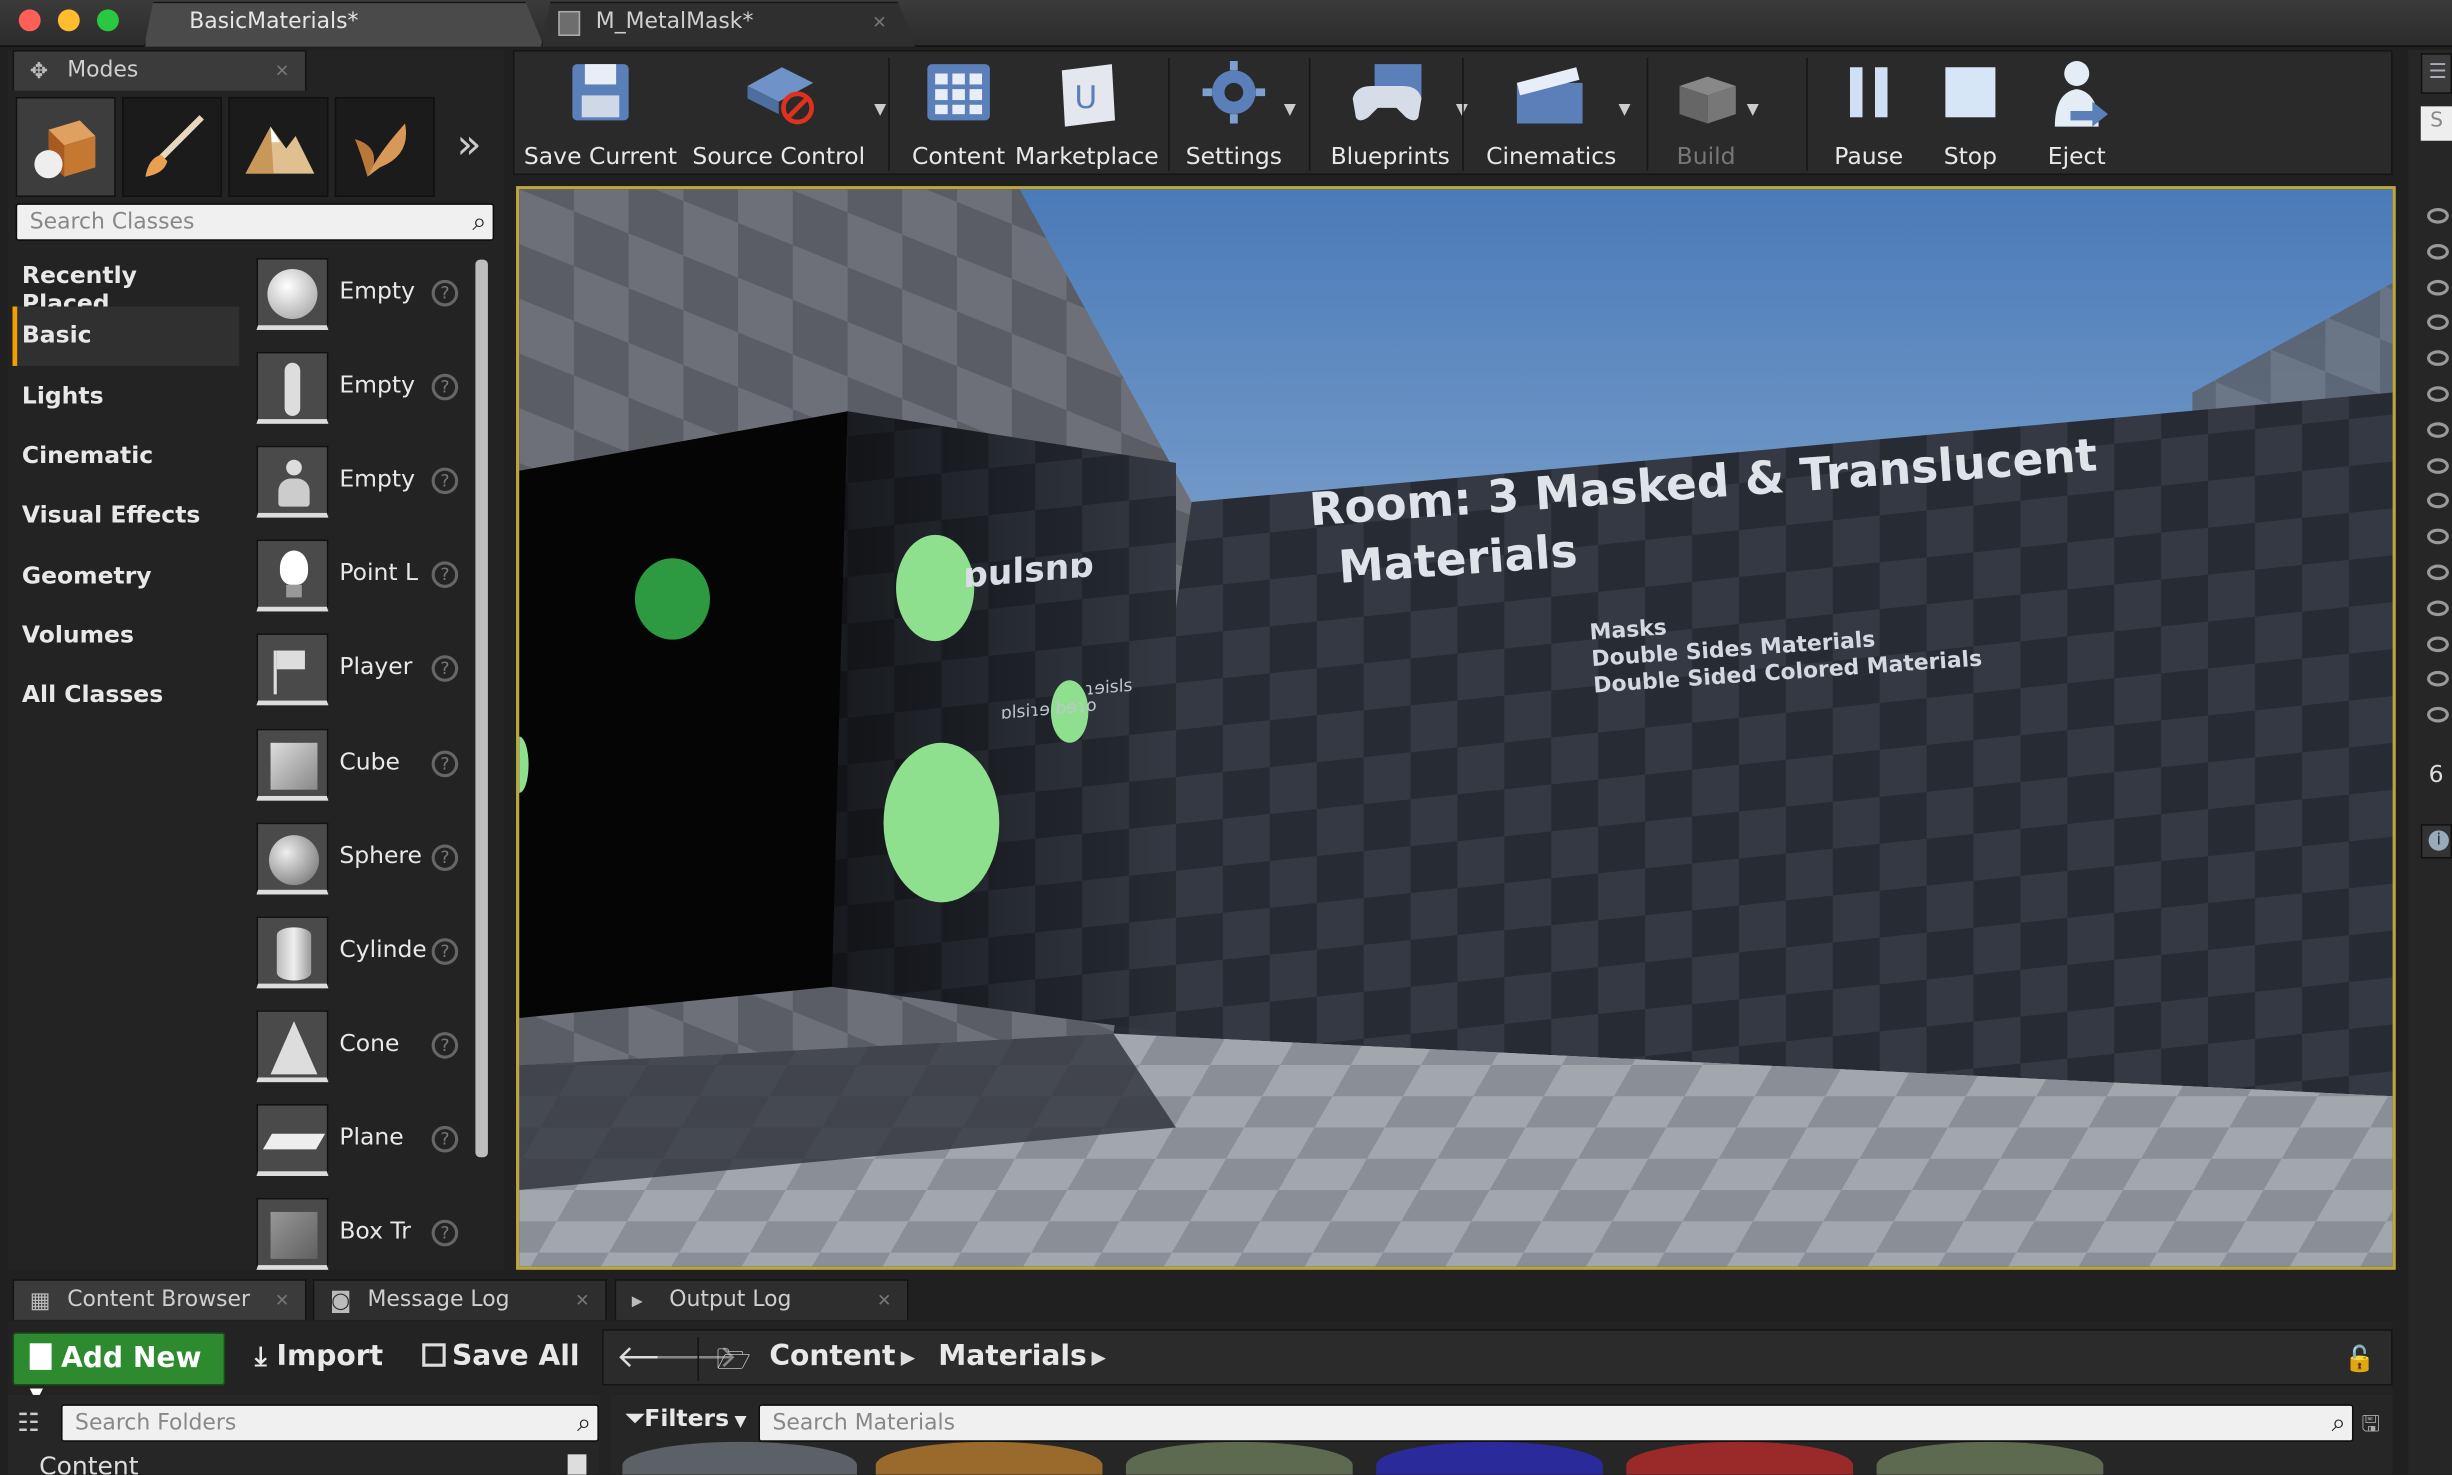  Describe the element at coordinates (359, 1237) in the screenshot. I see `class-item: Box Tr?` at that location.